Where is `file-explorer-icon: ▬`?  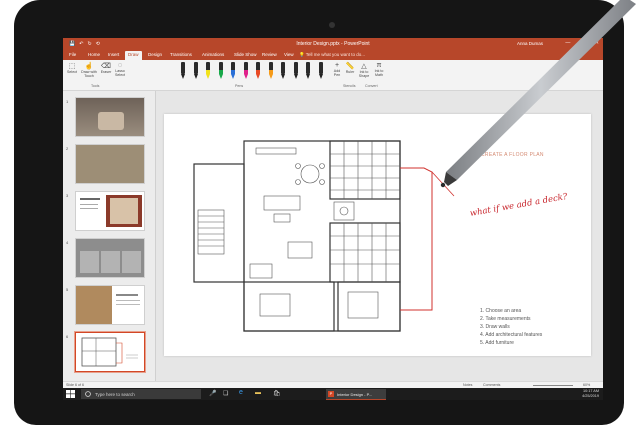
file-explorer-icon: ▬ is located at coordinates (259, 394).